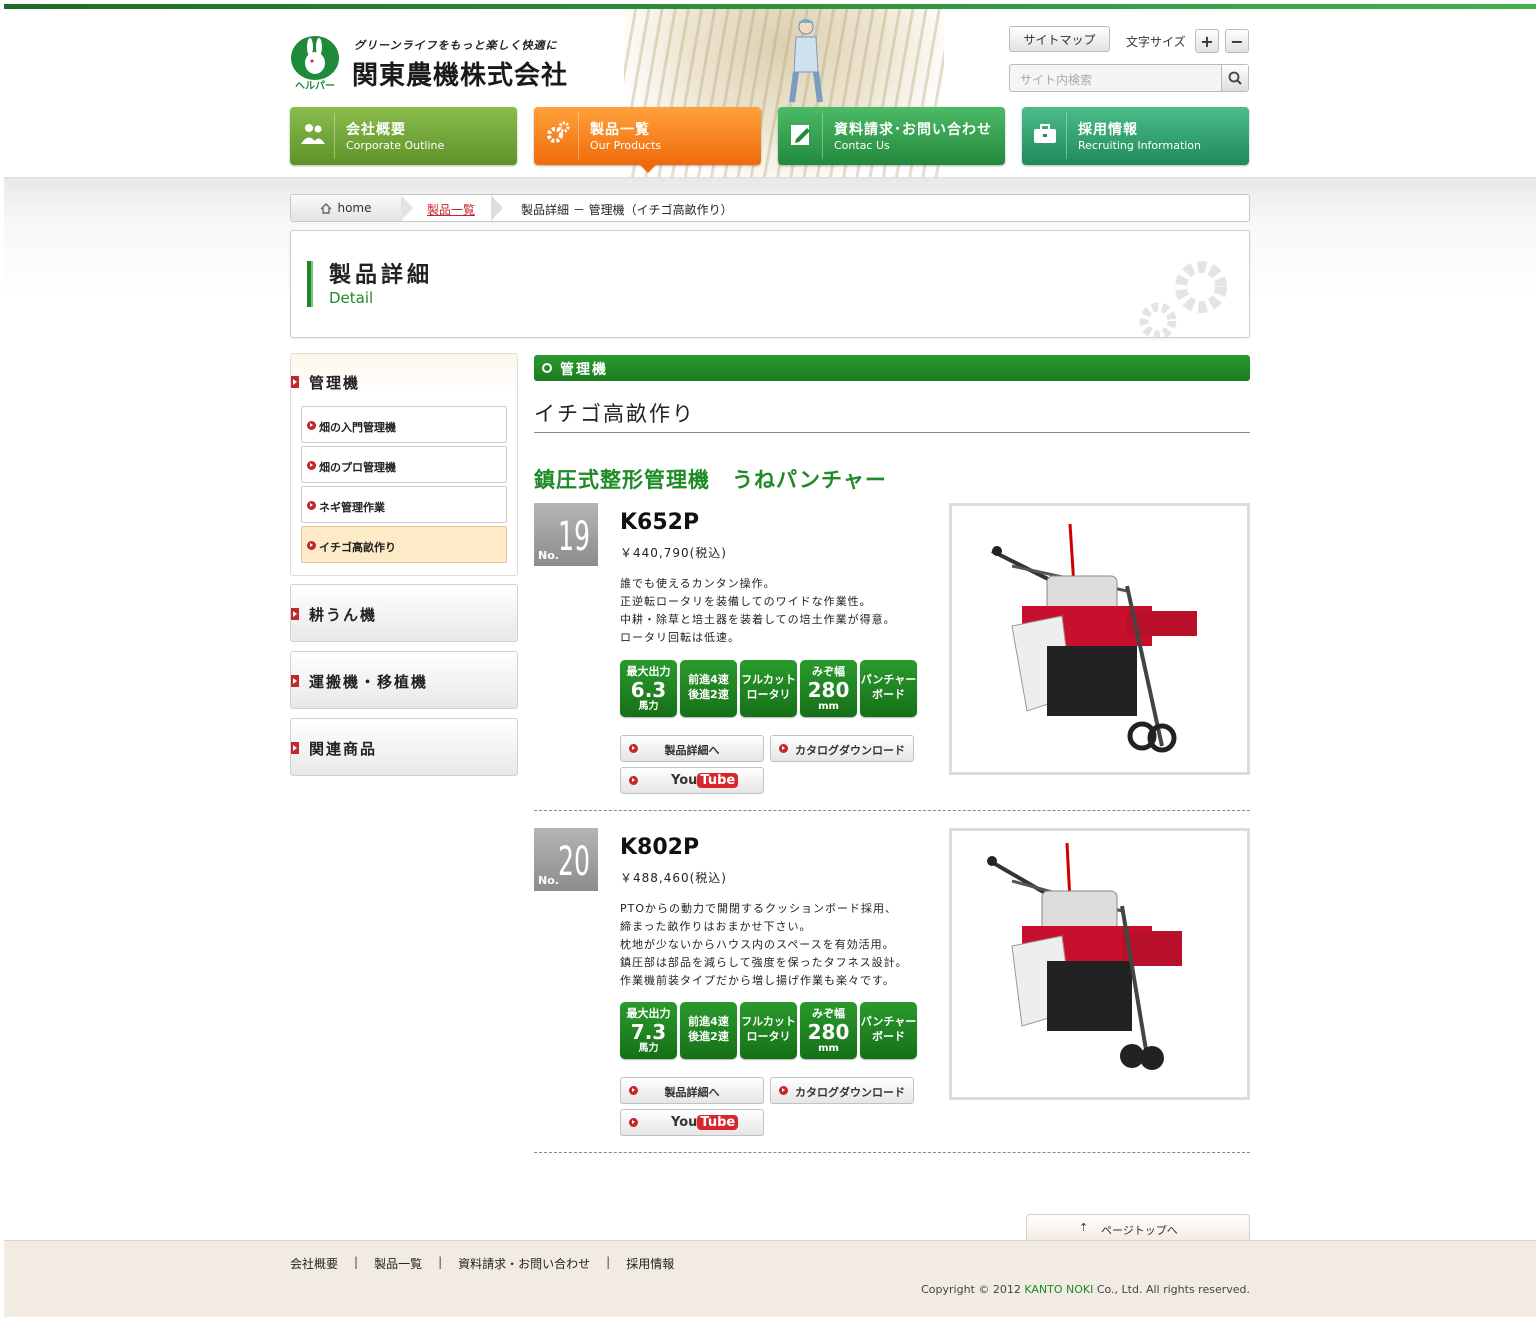  I want to click on nav-corporate-outline: 会社概要 Corporate Outline, so click(403, 136).